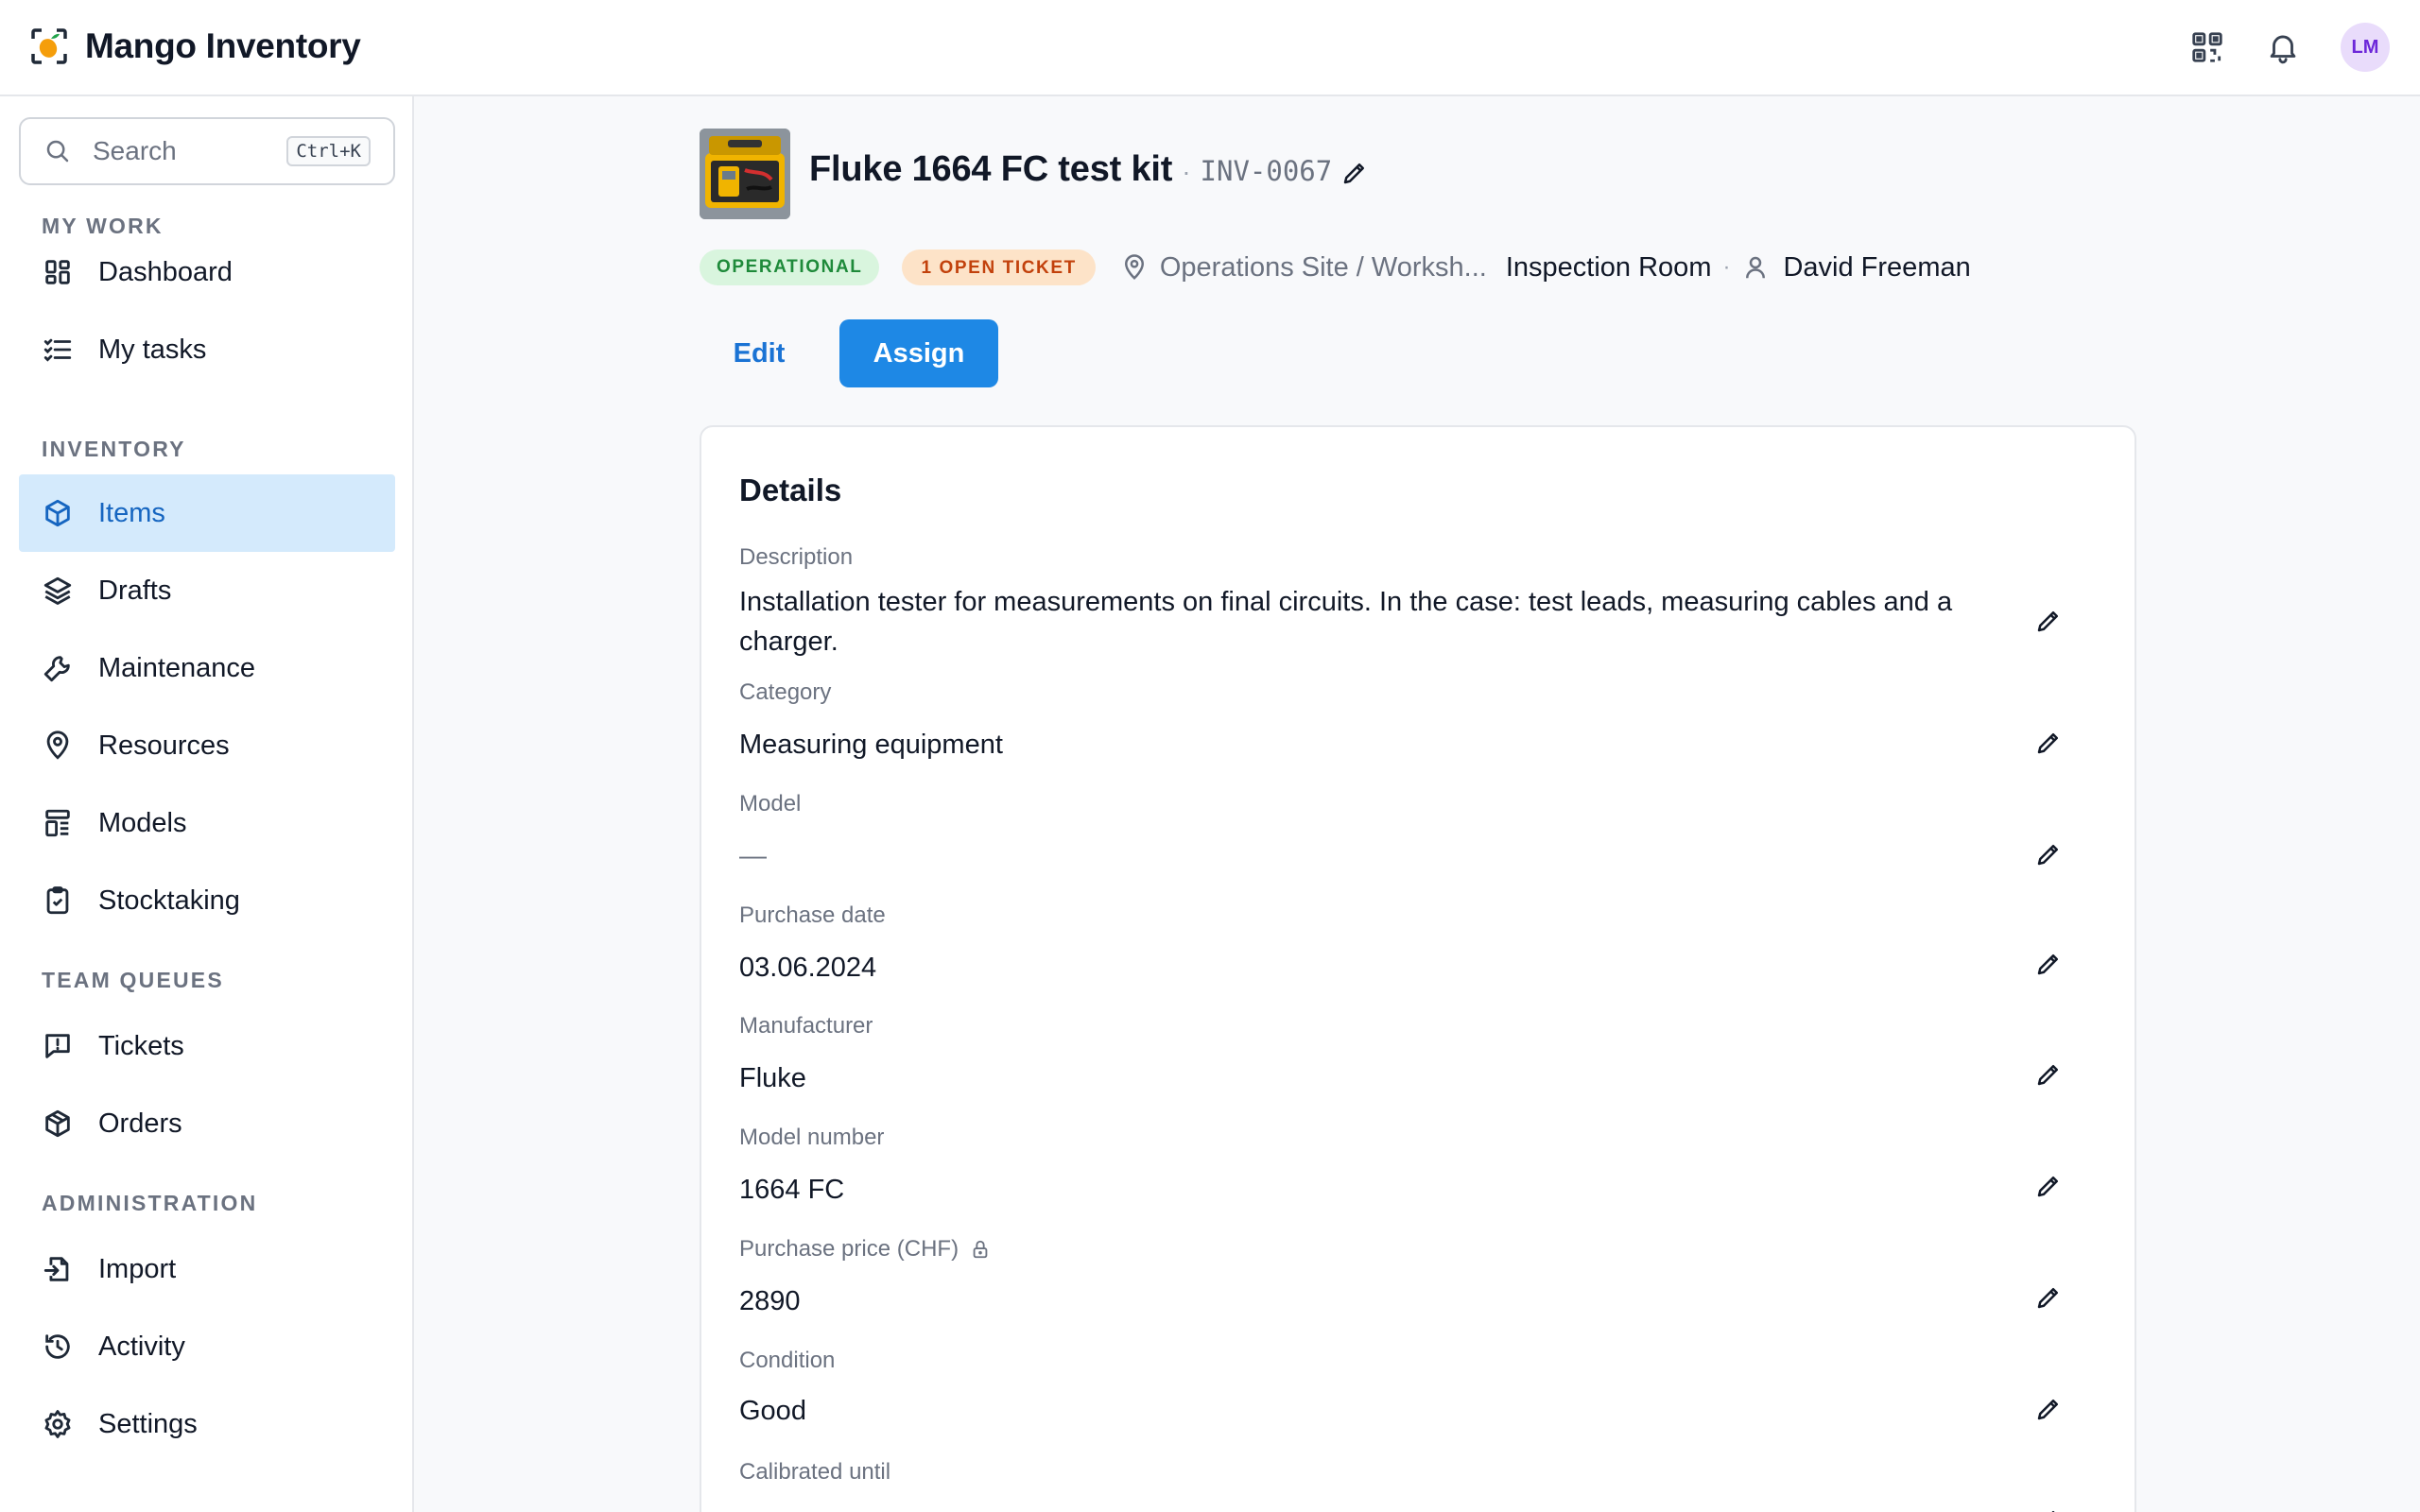 The height and width of the screenshot is (1512, 2420). Describe the element at coordinates (2048, 964) in the screenshot. I see `edit-purchase-date-pencil-icon` at that location.